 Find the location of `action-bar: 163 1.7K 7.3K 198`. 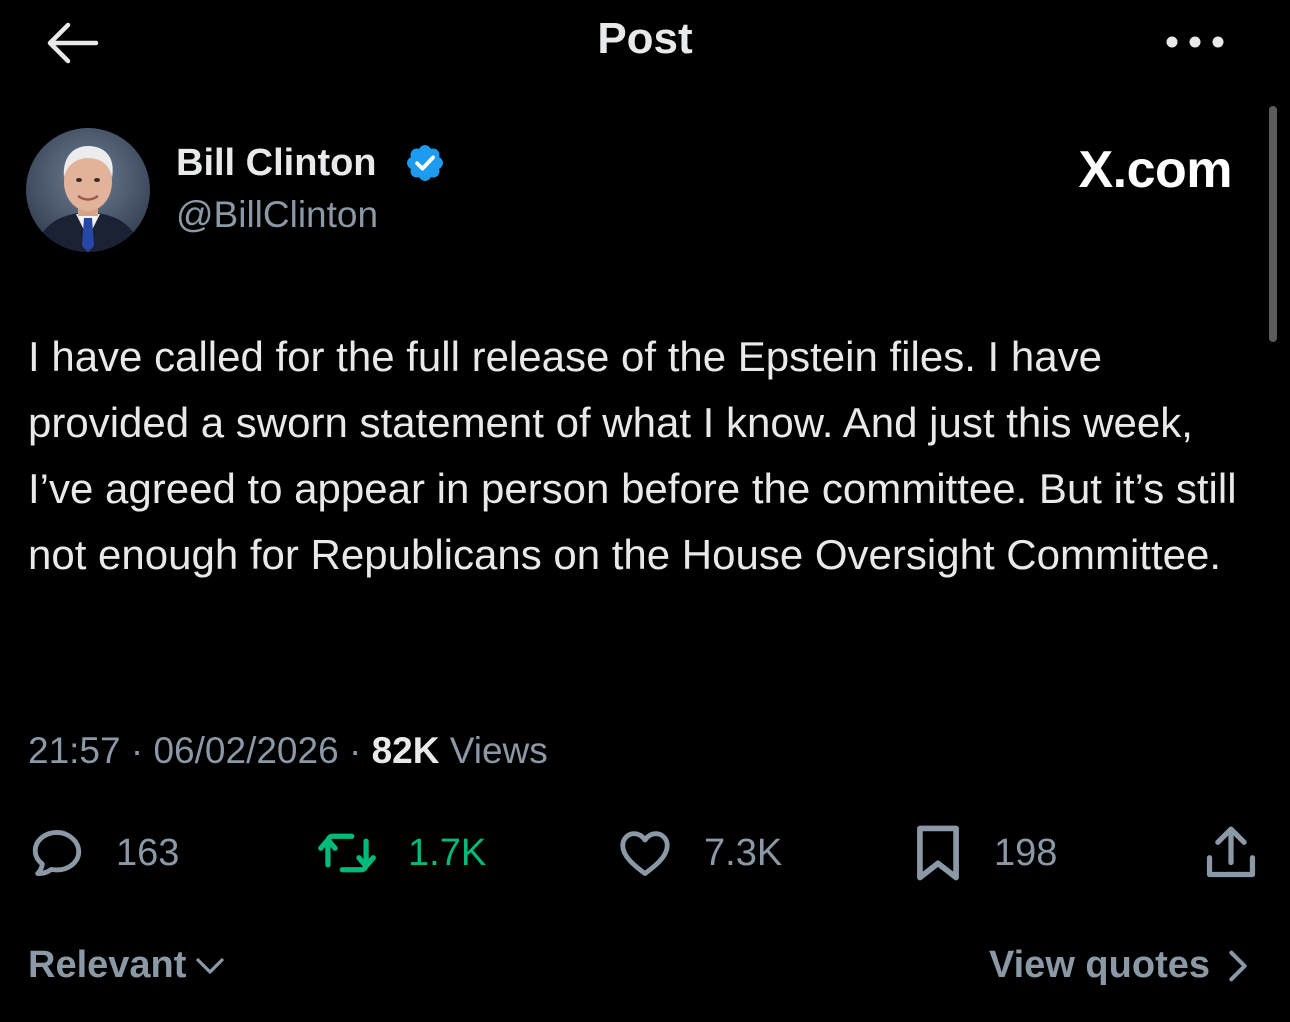

action-bar: 163 1.7K 7.3K 198 is located at coordinates (645, 853).